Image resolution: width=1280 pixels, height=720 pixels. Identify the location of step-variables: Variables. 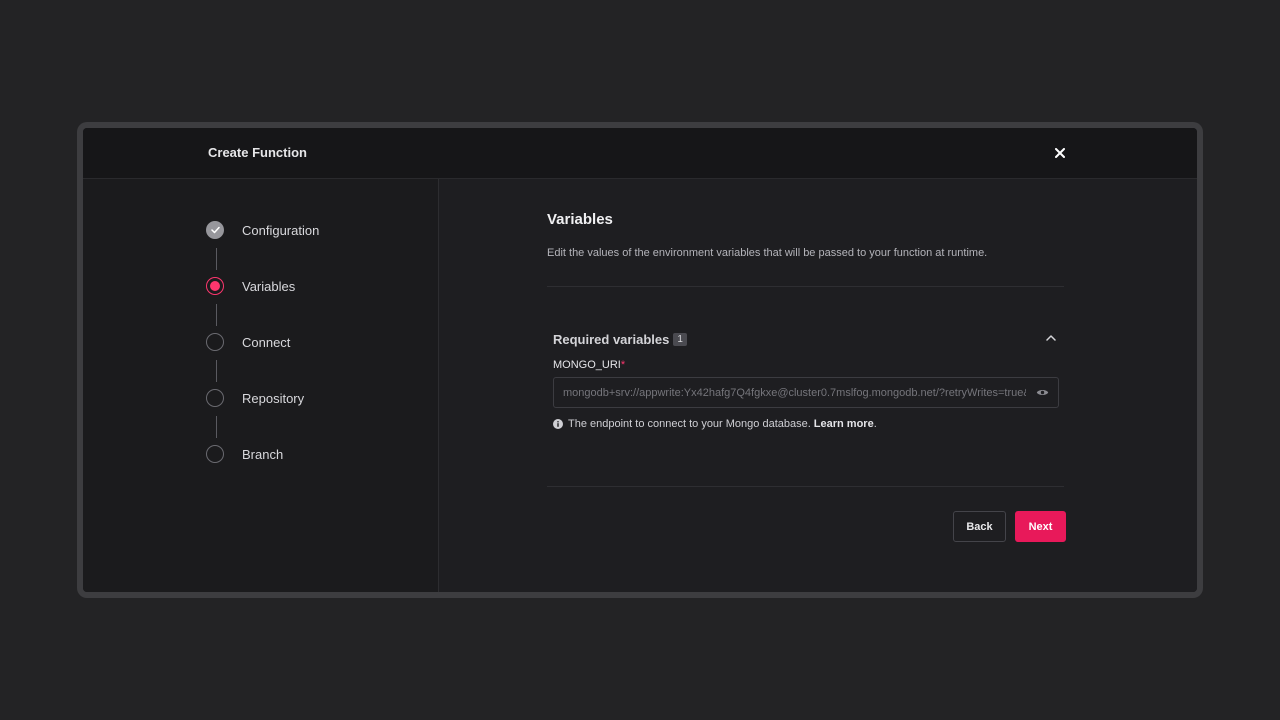
(250, 286).